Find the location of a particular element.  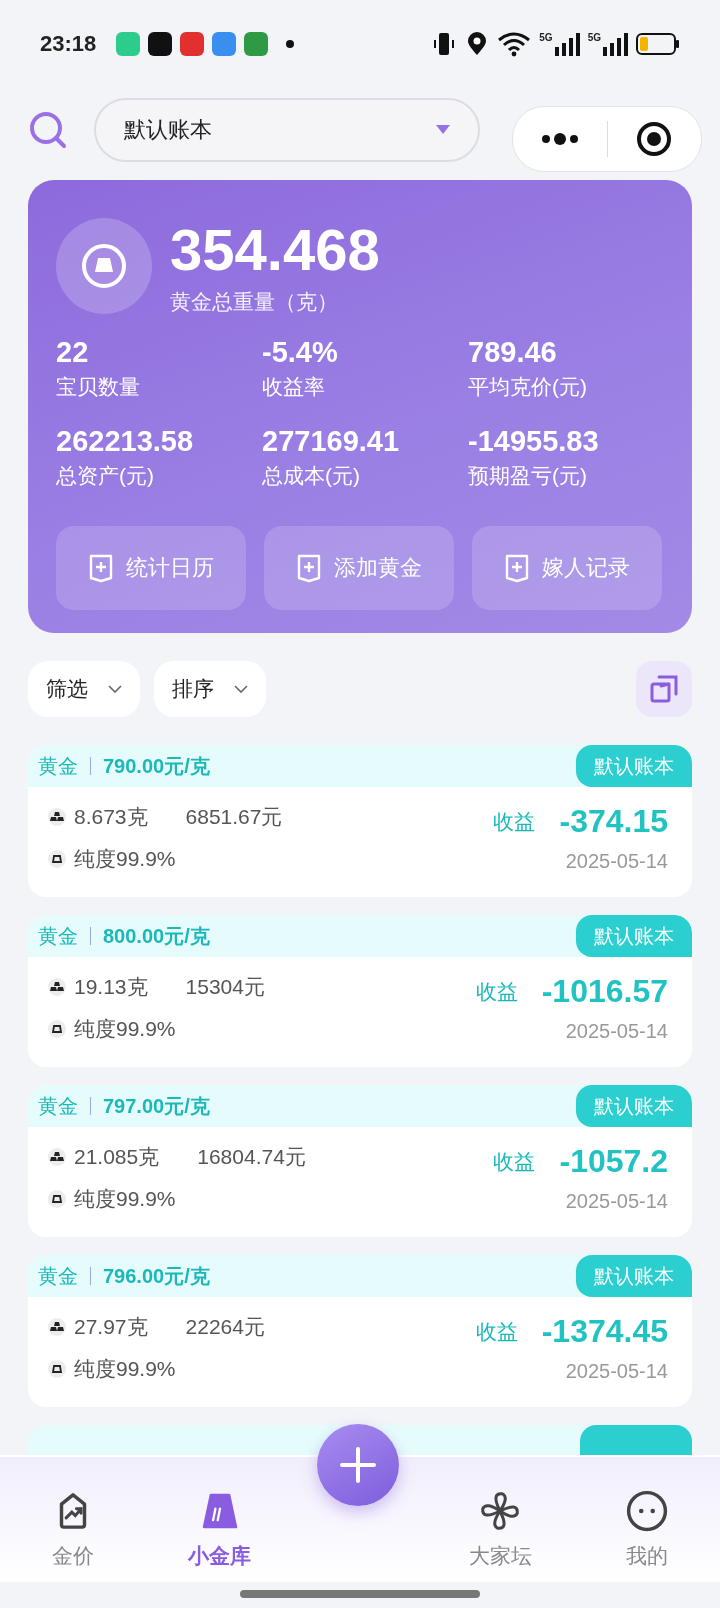

item-amount: 6851.67元 is located at coordinates (234, 817).